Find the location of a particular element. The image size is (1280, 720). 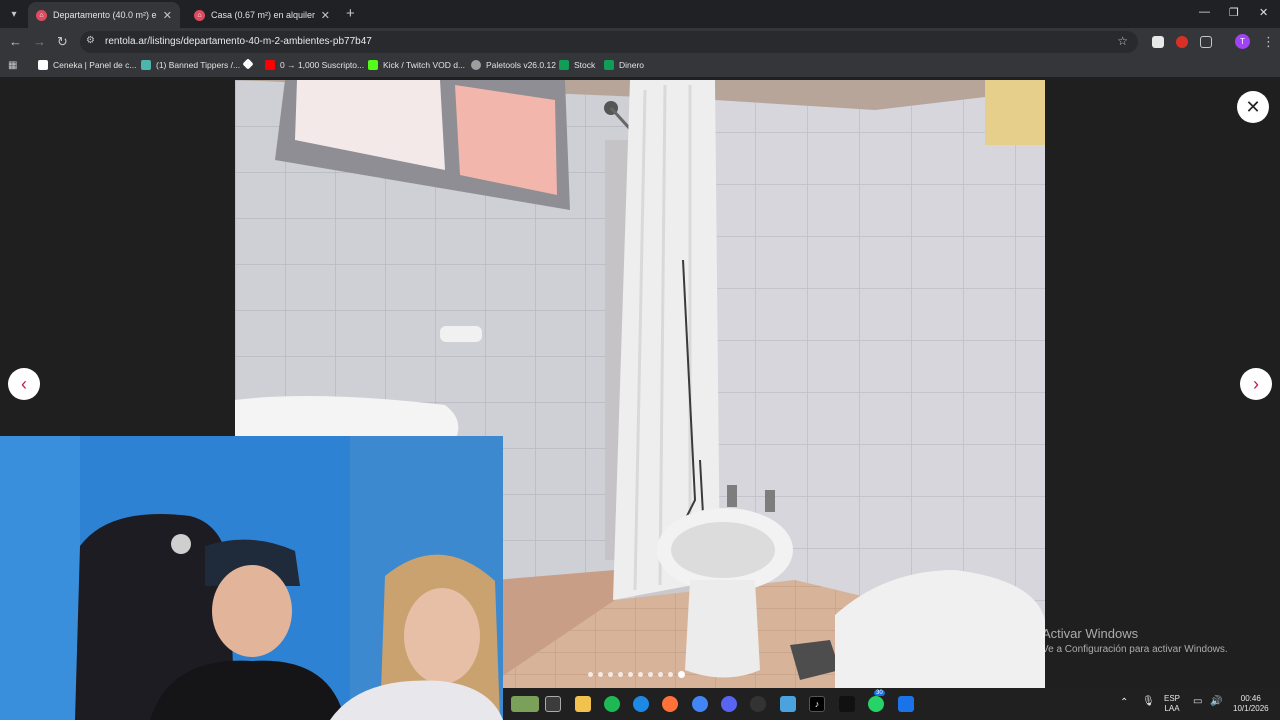

clock-date: 10/1/2026 is located at coordinates (1251, 708).